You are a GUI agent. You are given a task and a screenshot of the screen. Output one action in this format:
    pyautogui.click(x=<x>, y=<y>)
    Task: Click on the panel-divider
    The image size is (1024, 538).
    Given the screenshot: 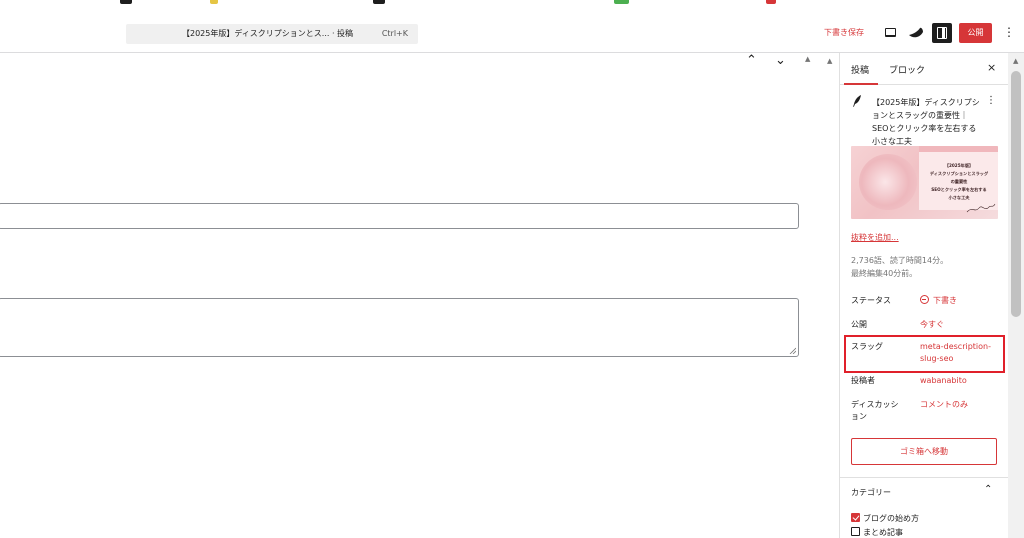 What is the action you would take?
    pyautogui.click(x=924, y=477)
    